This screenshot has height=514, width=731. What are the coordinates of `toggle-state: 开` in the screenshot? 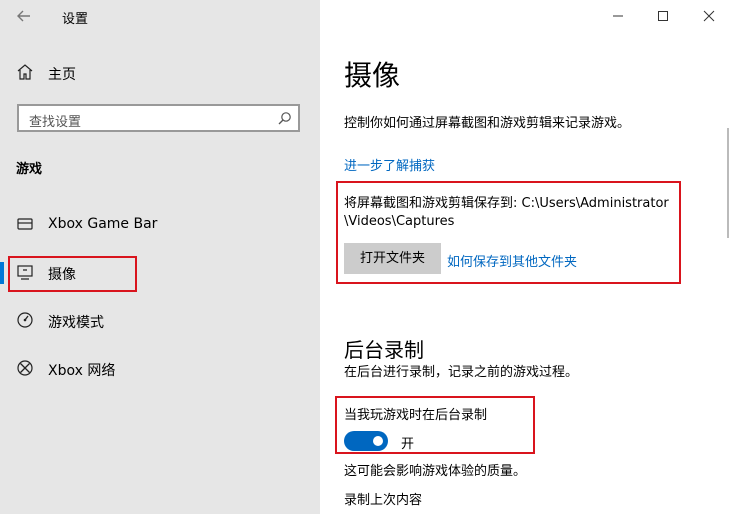 It's located at (408, 444).